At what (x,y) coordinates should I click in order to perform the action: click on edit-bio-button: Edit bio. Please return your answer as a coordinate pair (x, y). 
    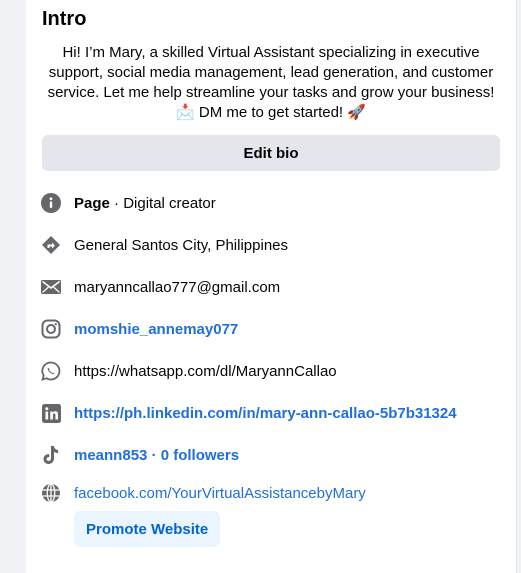
    Looking at the image, I should click on (271, 153).